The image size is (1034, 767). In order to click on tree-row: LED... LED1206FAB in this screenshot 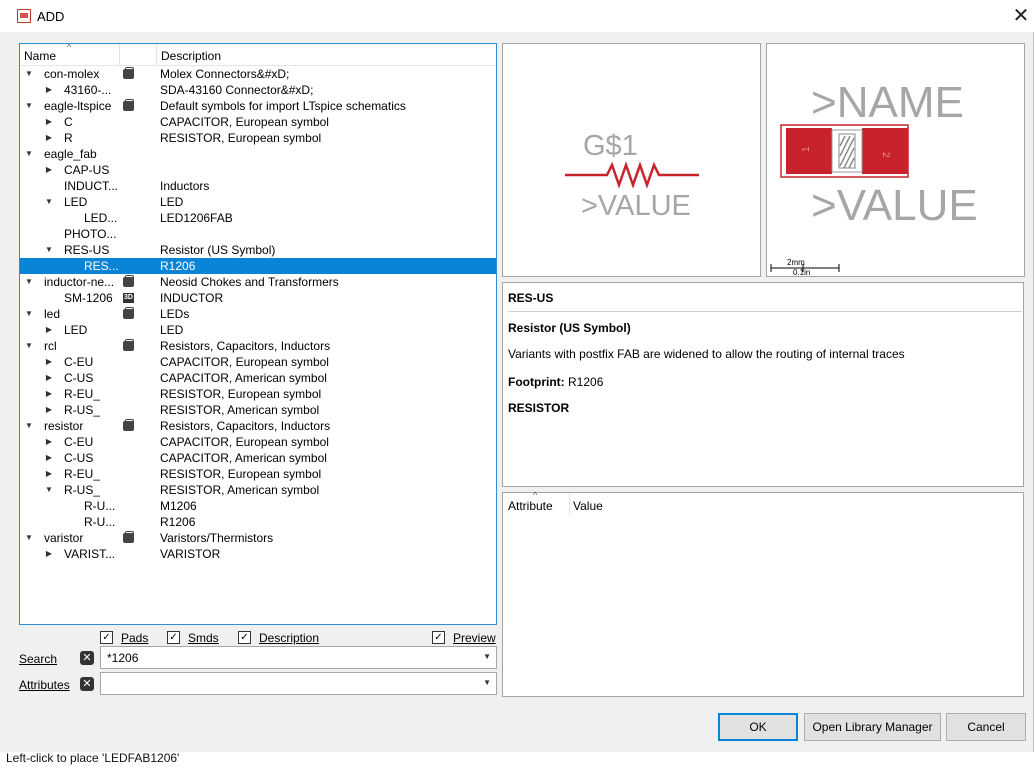, I will do `click(258, 218)`.